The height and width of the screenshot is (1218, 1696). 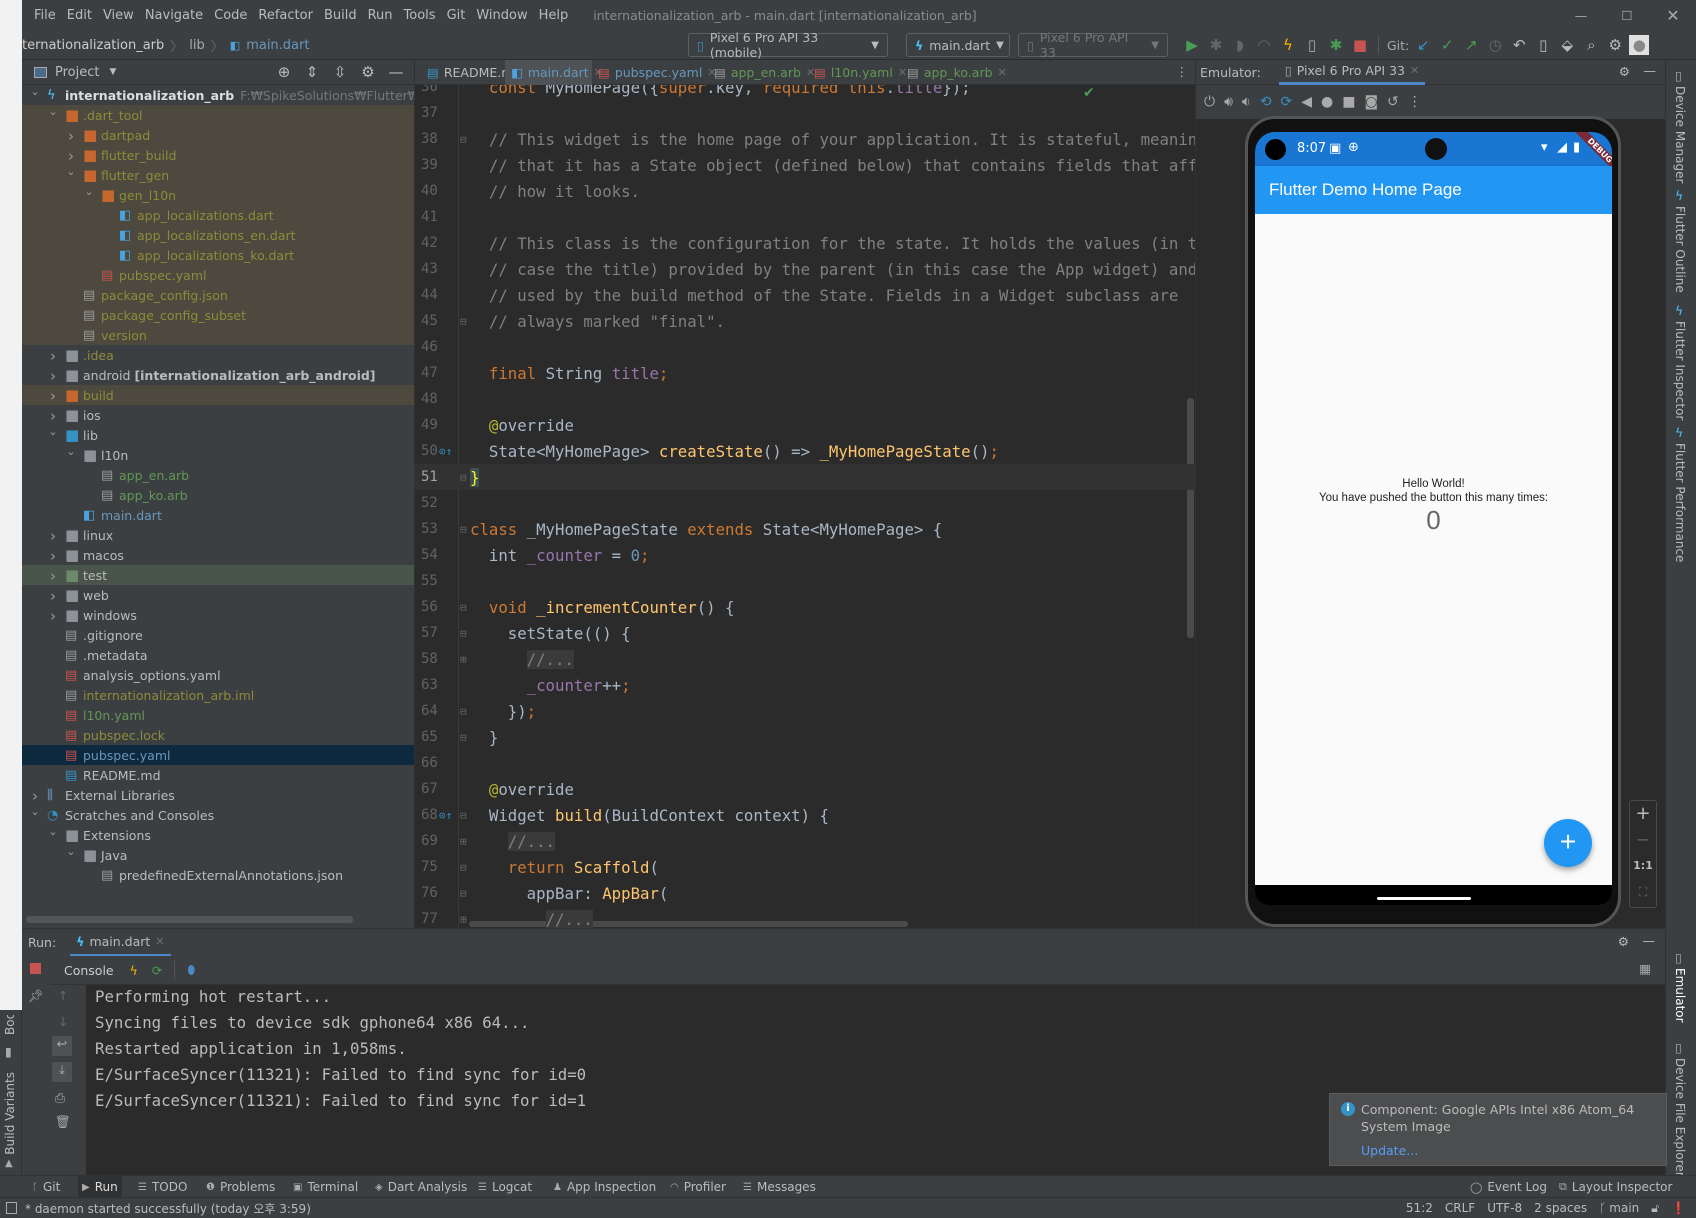 What do you see at coordinates (89, 970) in the screenshot?
I see `console-tab: Console` at bounding box center [89, 970].